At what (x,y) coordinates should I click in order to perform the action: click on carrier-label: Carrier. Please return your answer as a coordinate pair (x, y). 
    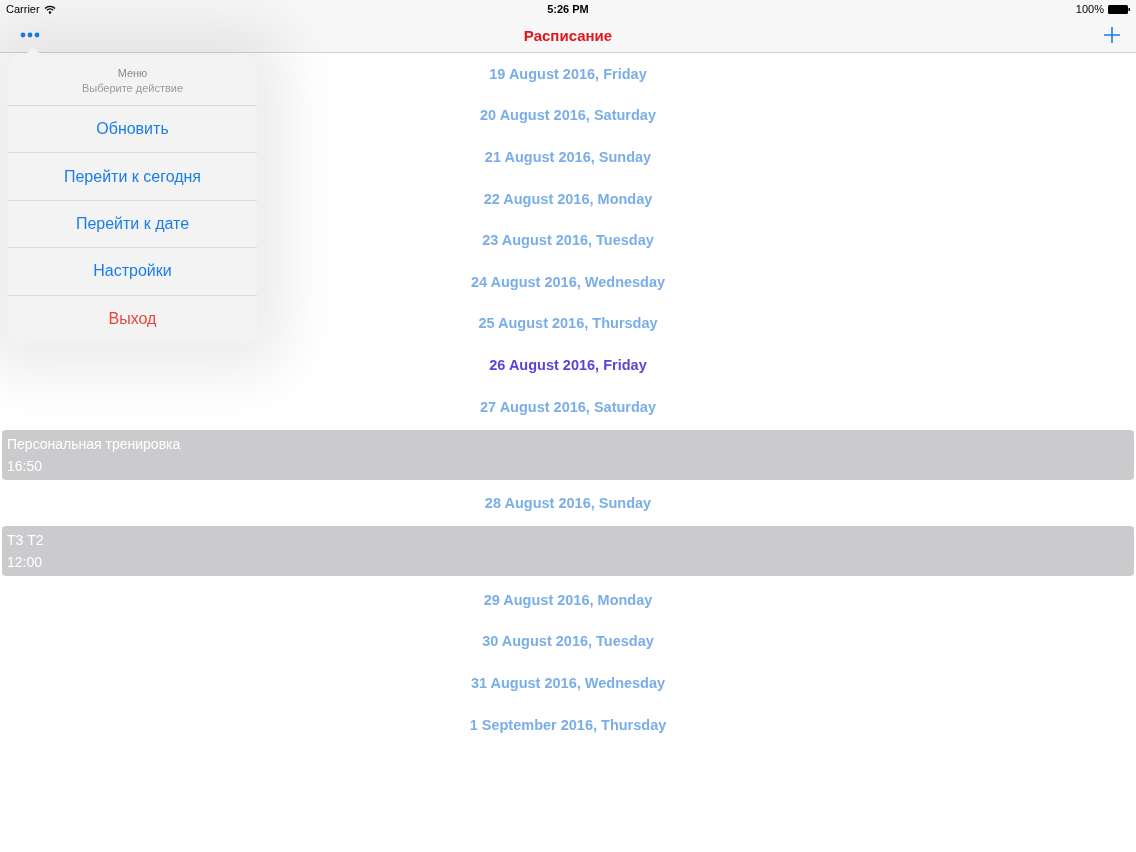
    Looking at the image, I should click on (23, 9).